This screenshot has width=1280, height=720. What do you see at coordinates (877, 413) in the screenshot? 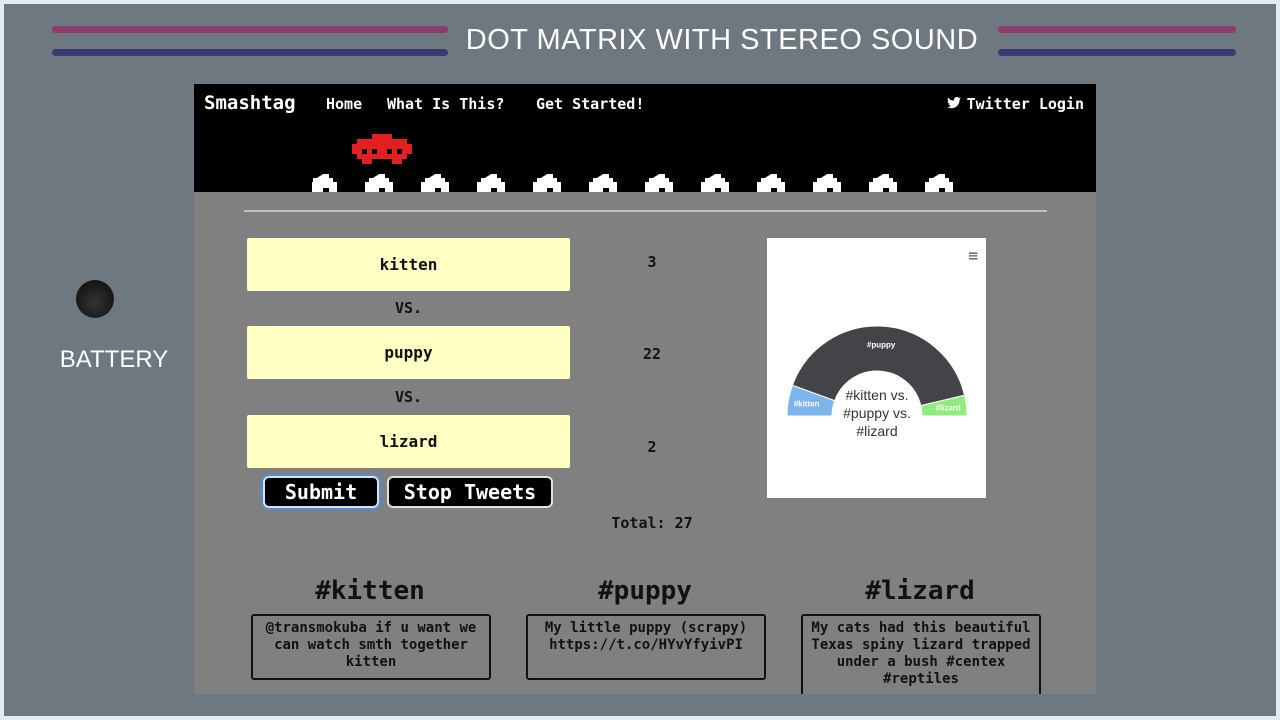
I see `chart-title-line: #puppy vs.` at bounding box center [877, 413].